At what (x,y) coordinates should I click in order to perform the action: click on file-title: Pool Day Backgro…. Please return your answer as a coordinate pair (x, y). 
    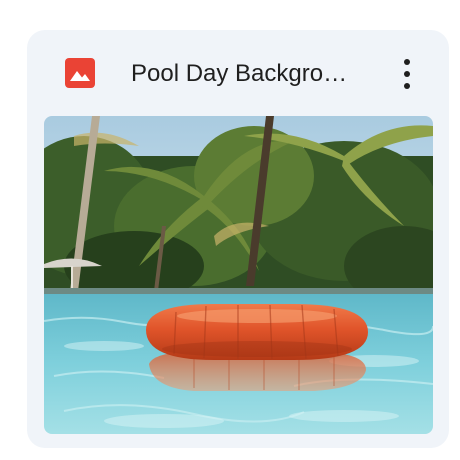
    Looking at the image, I should click on (239, 73).